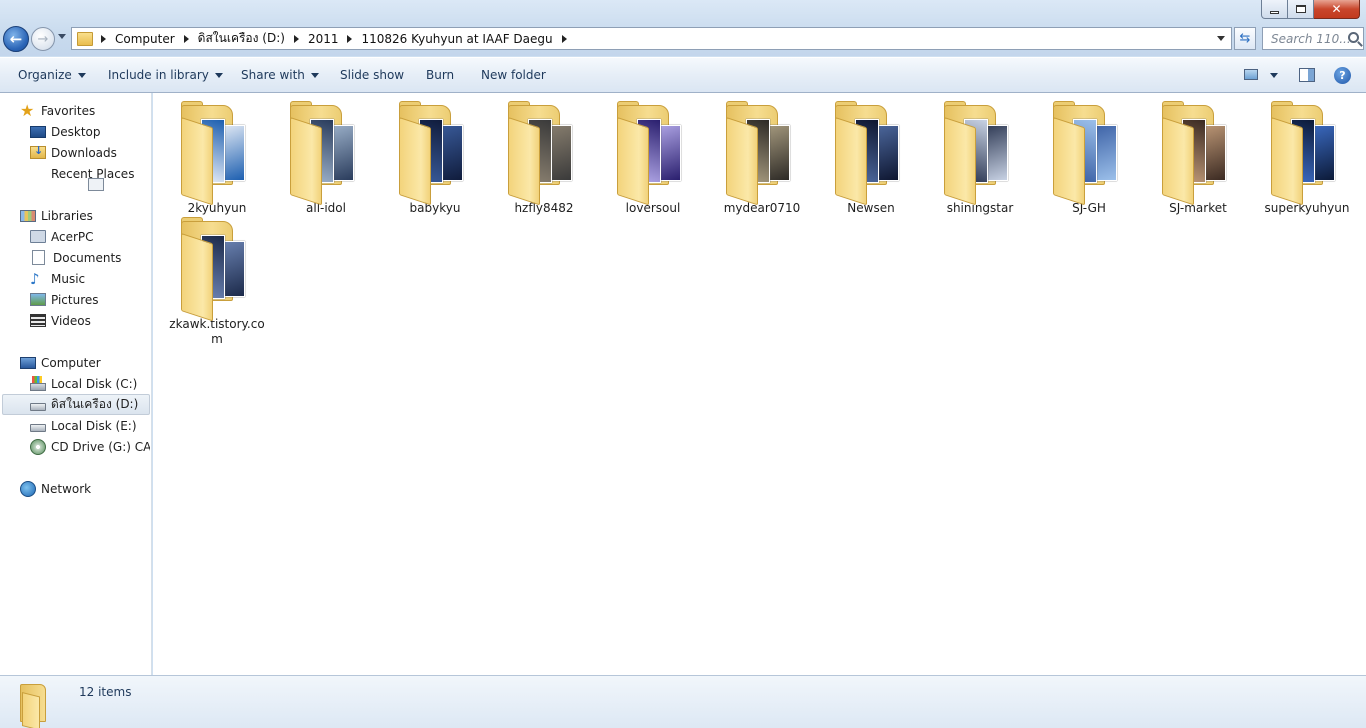 Image resolution: width=1366 pixels, height=728 pixels. I want to click on recent-pages-dropdown, so click(62, 36).